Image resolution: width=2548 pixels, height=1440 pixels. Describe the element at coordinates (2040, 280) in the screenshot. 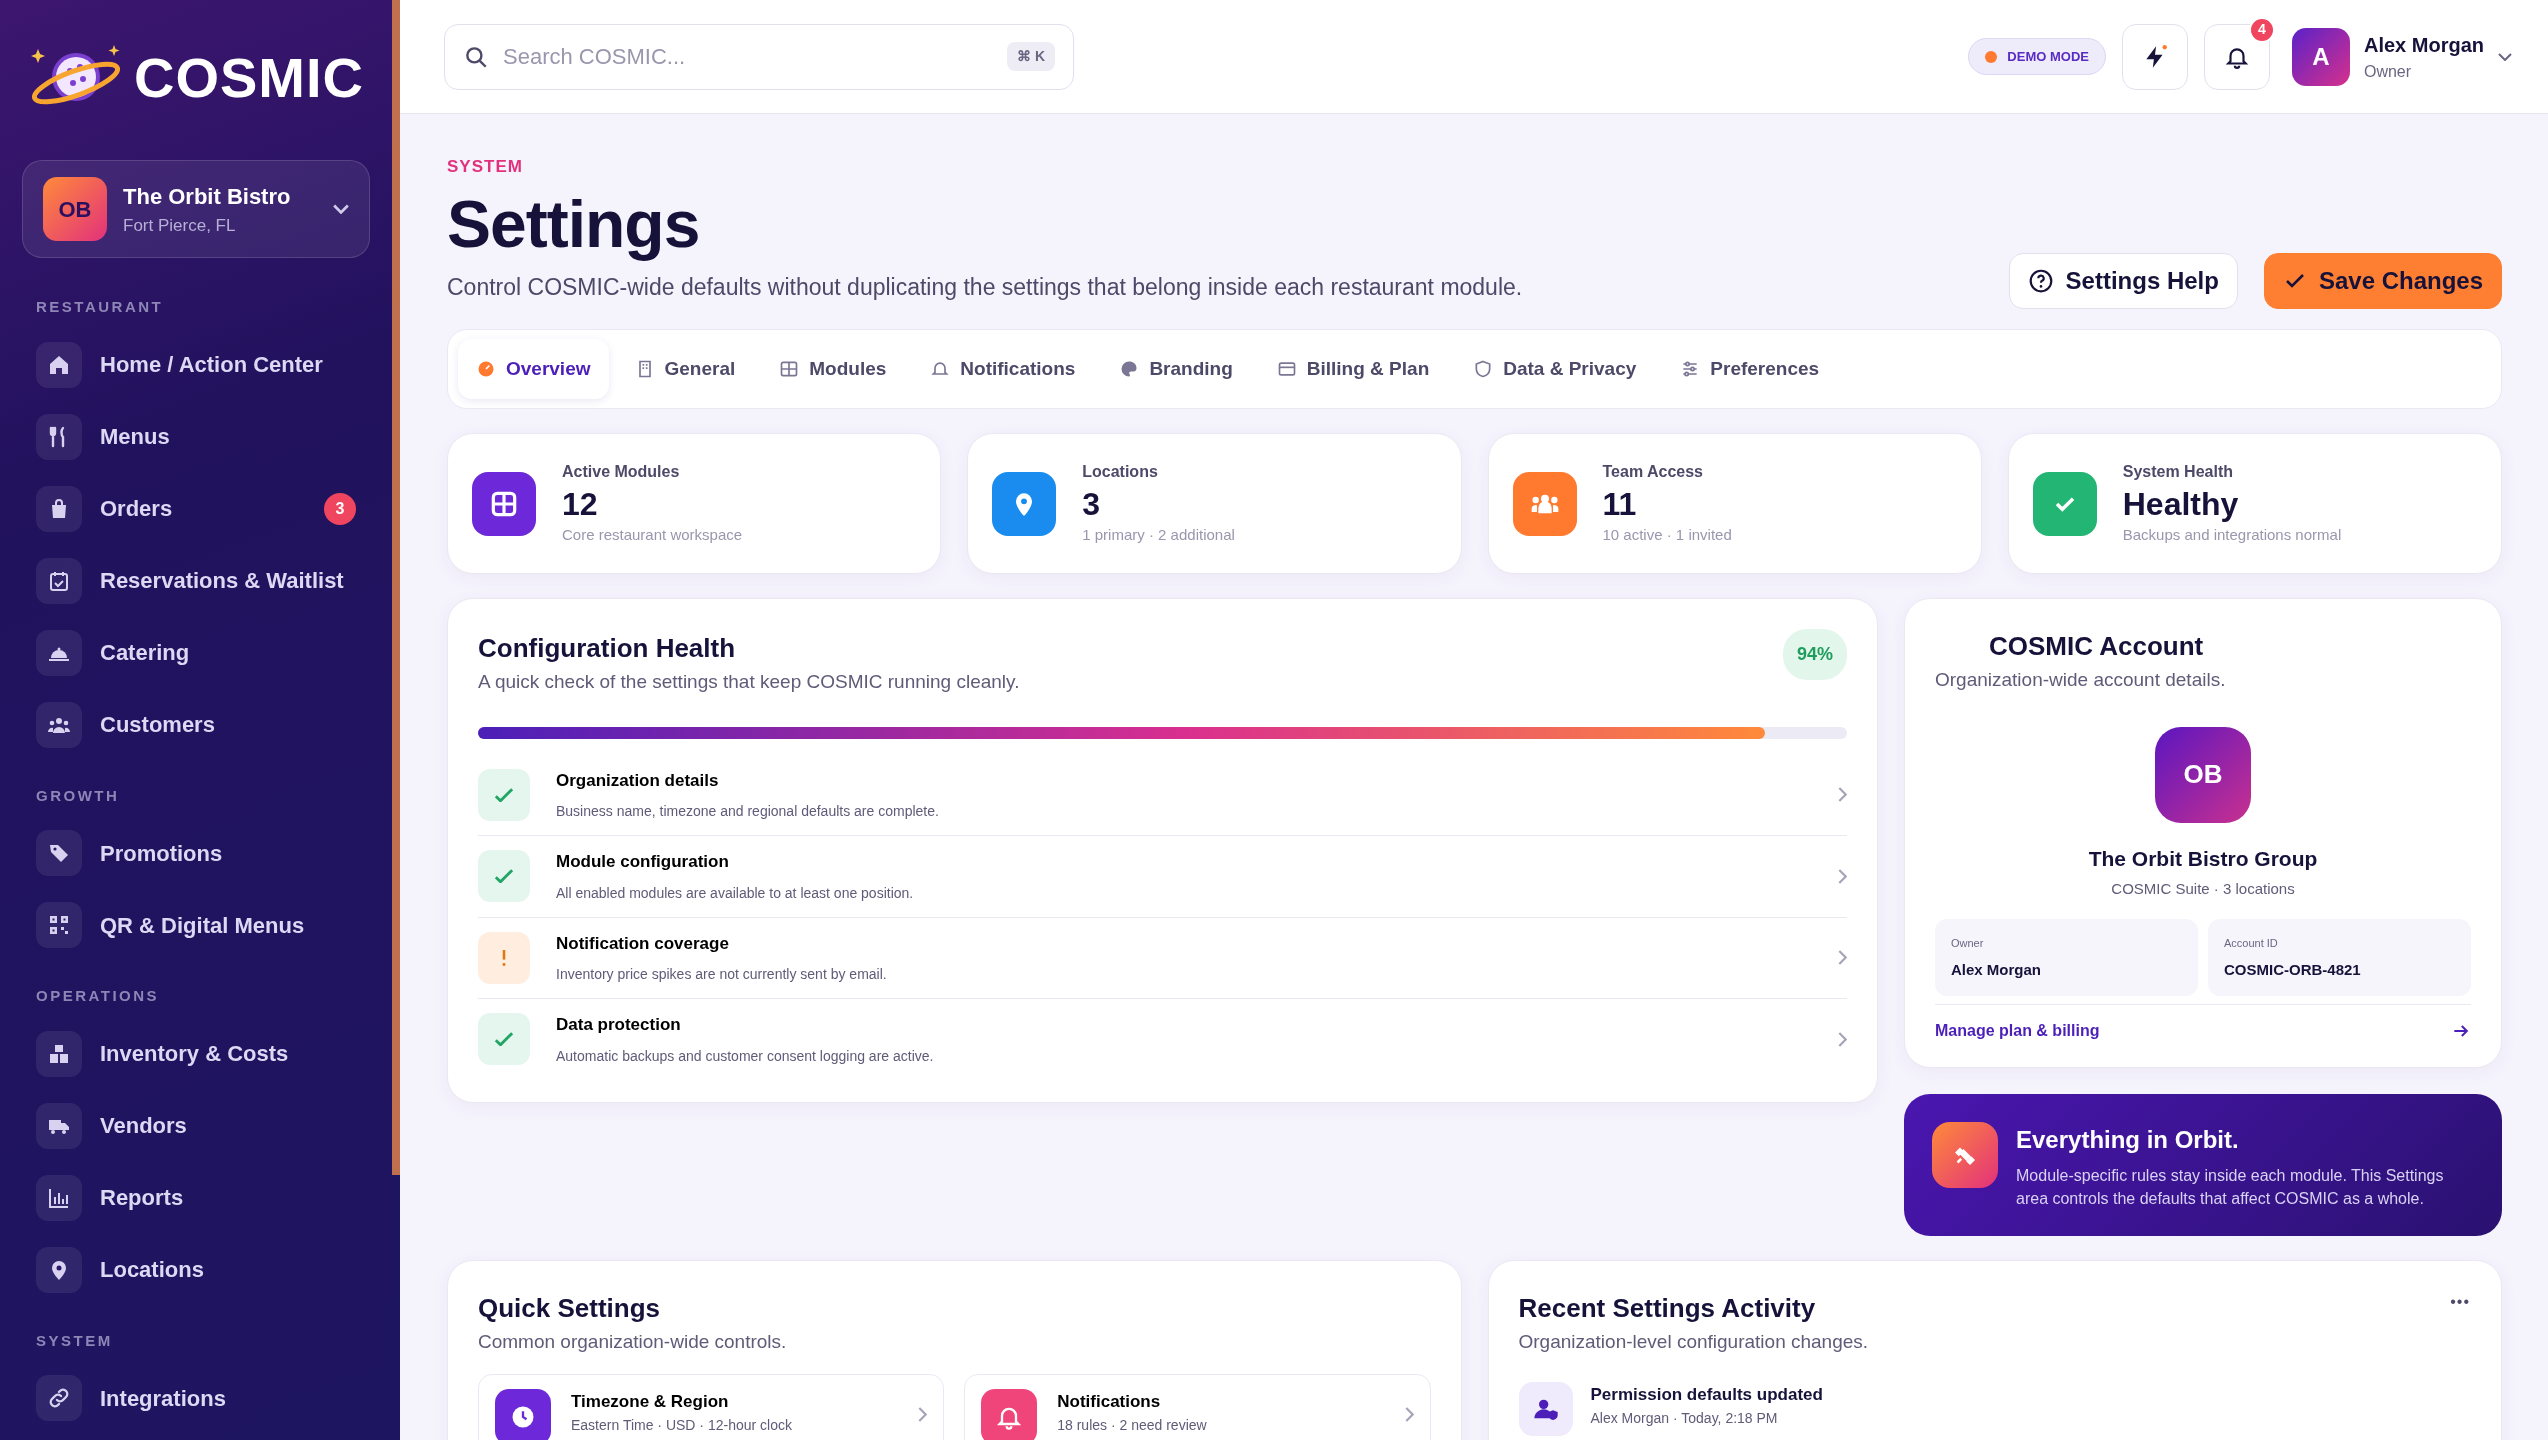

I see `help-icon` at that location.